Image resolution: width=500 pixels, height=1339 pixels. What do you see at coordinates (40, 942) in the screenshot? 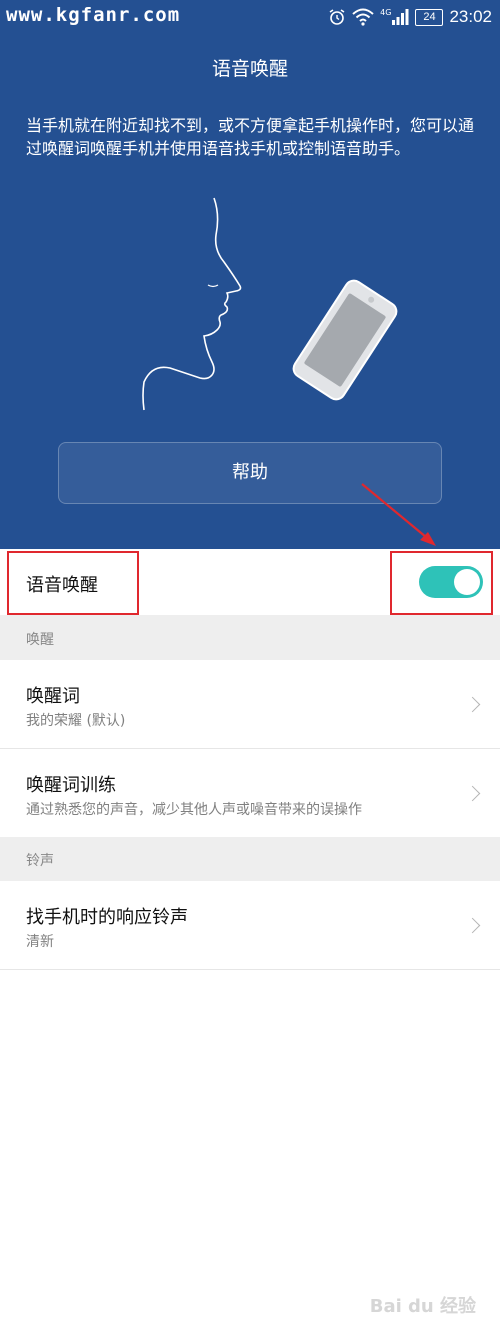
I see `find-ringtone-subtitle: 清新` at bounding box center [40, 942].